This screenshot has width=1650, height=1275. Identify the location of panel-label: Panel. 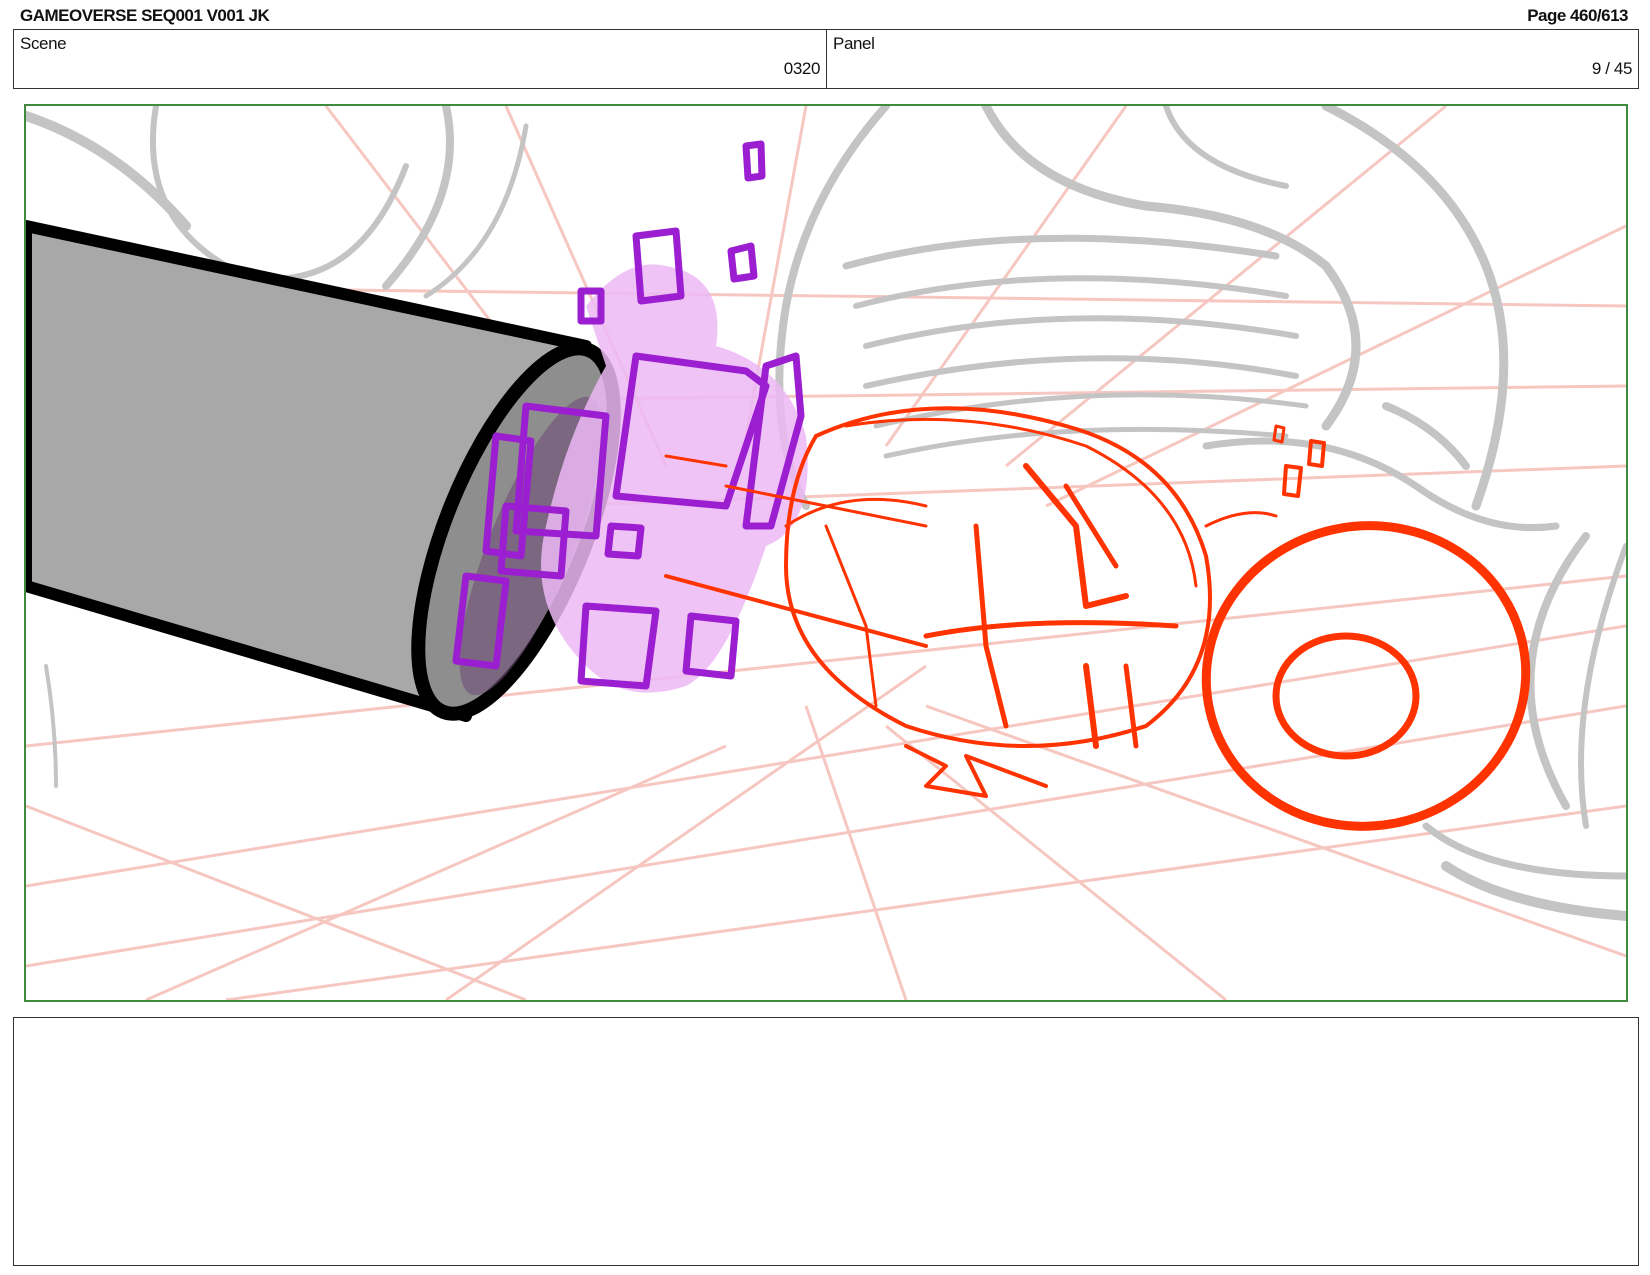
(854, 43).